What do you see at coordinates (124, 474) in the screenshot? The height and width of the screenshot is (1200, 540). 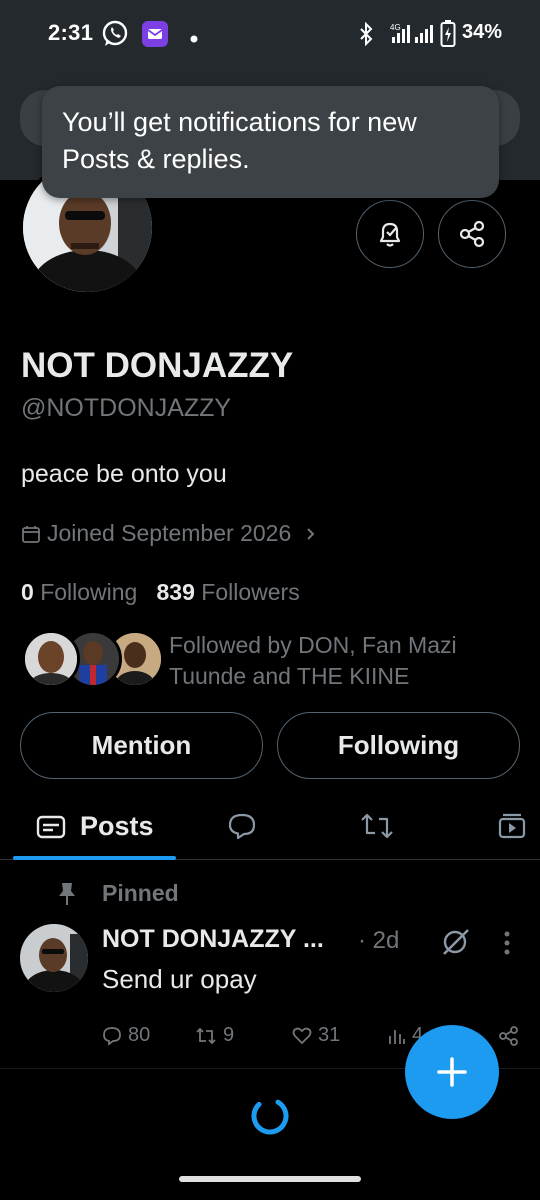 I see `profile-bio: peace be onto you` at bounding box center [124, 474].